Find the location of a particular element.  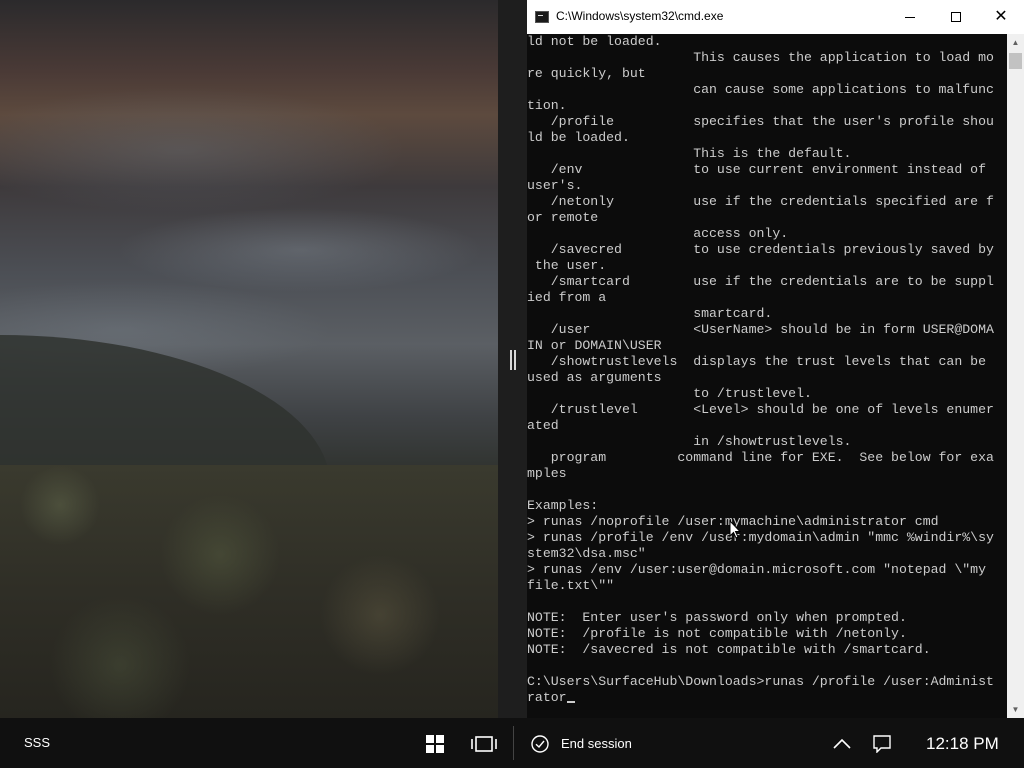

window-title: C:\Windows\system32\cmd.exe is located at coordinates (640, 16).